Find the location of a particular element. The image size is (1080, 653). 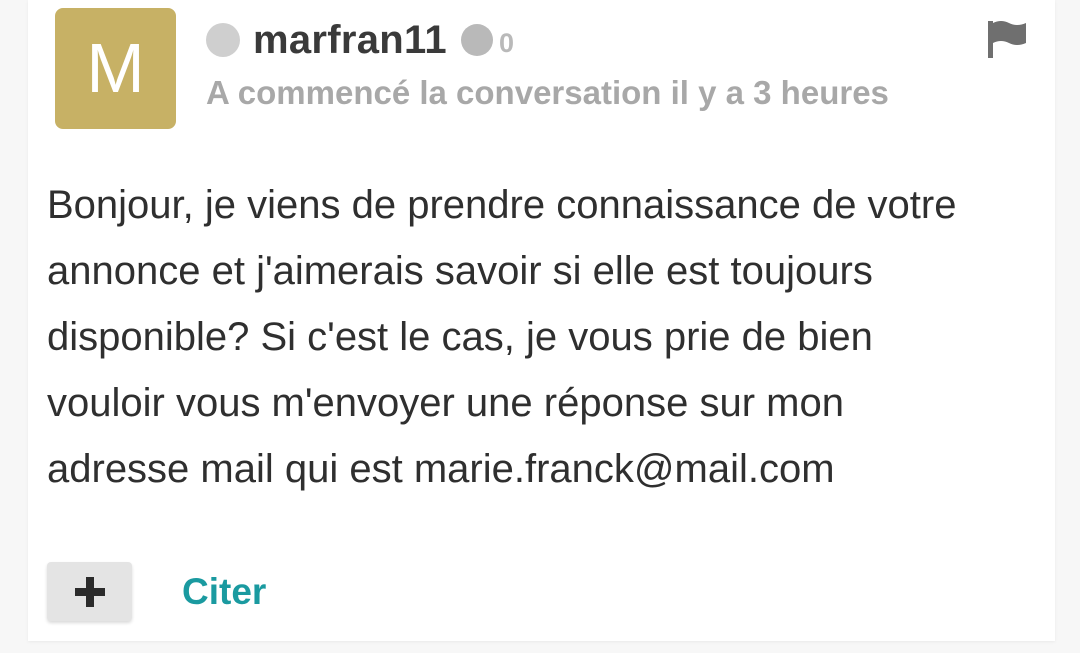

username-link: marfran11 is located at coordinates (350, 40).